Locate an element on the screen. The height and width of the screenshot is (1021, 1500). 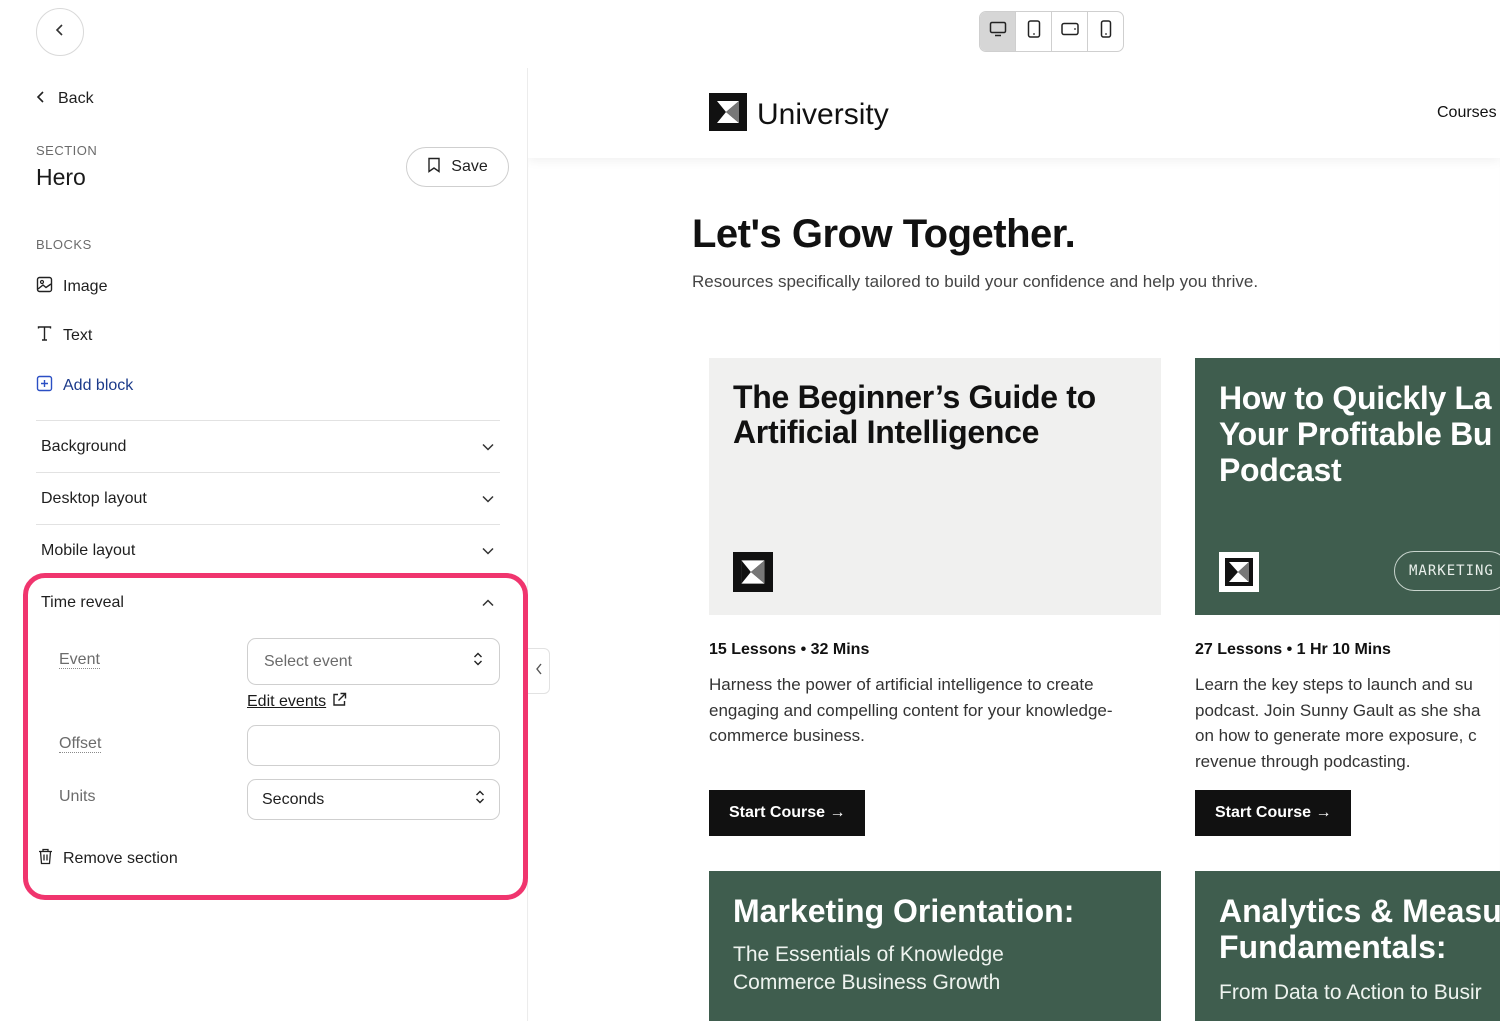
hero-title: Let's Grow Together. is located at coordinates (884, 234).